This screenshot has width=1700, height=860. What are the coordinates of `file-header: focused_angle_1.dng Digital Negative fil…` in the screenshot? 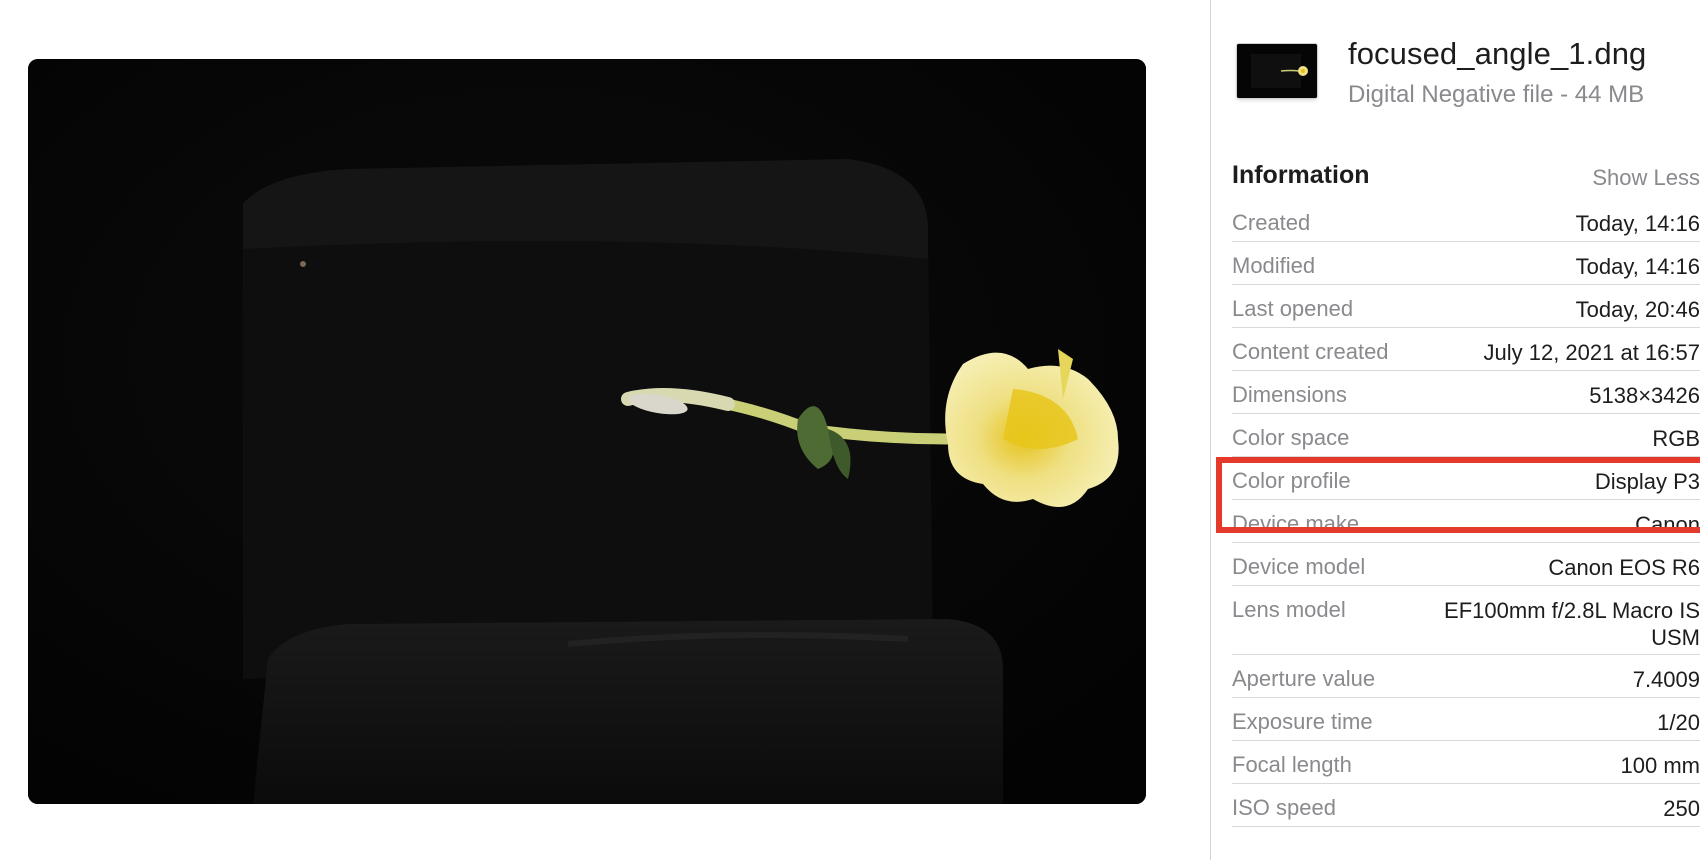 It's located at (1455, 70).